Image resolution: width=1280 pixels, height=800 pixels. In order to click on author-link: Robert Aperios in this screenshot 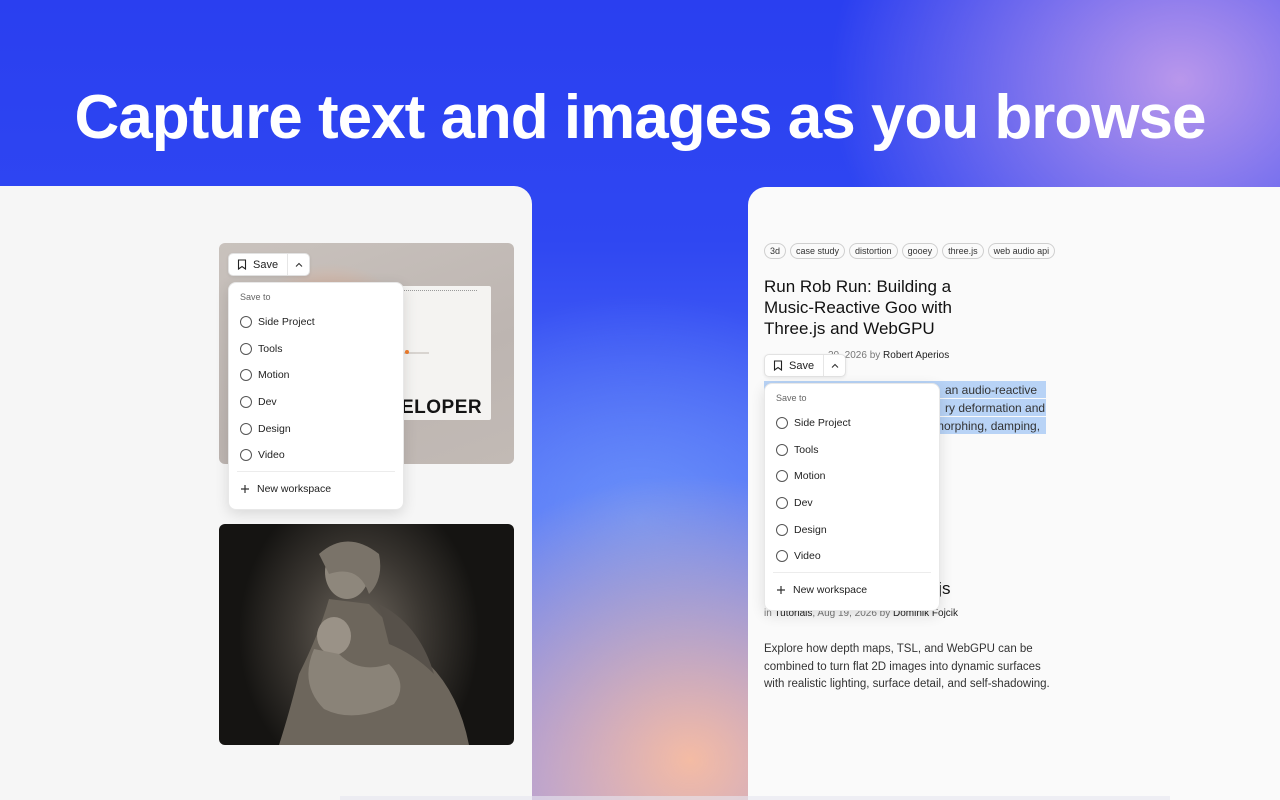, I will do `click(916, 355)`.